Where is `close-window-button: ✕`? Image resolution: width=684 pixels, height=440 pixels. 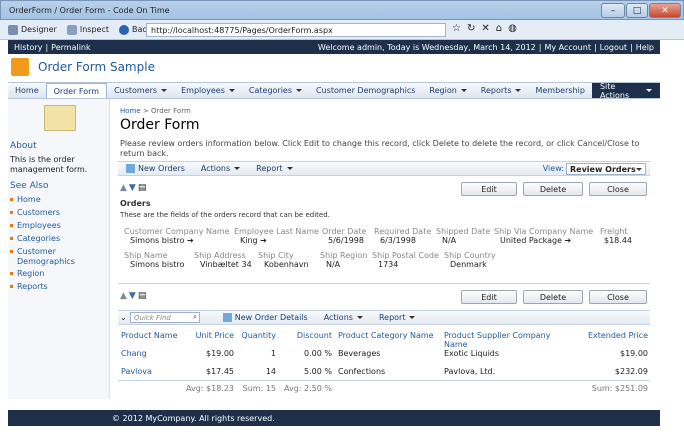 close-window-button: ✕ is located at coordinates (665, 10).